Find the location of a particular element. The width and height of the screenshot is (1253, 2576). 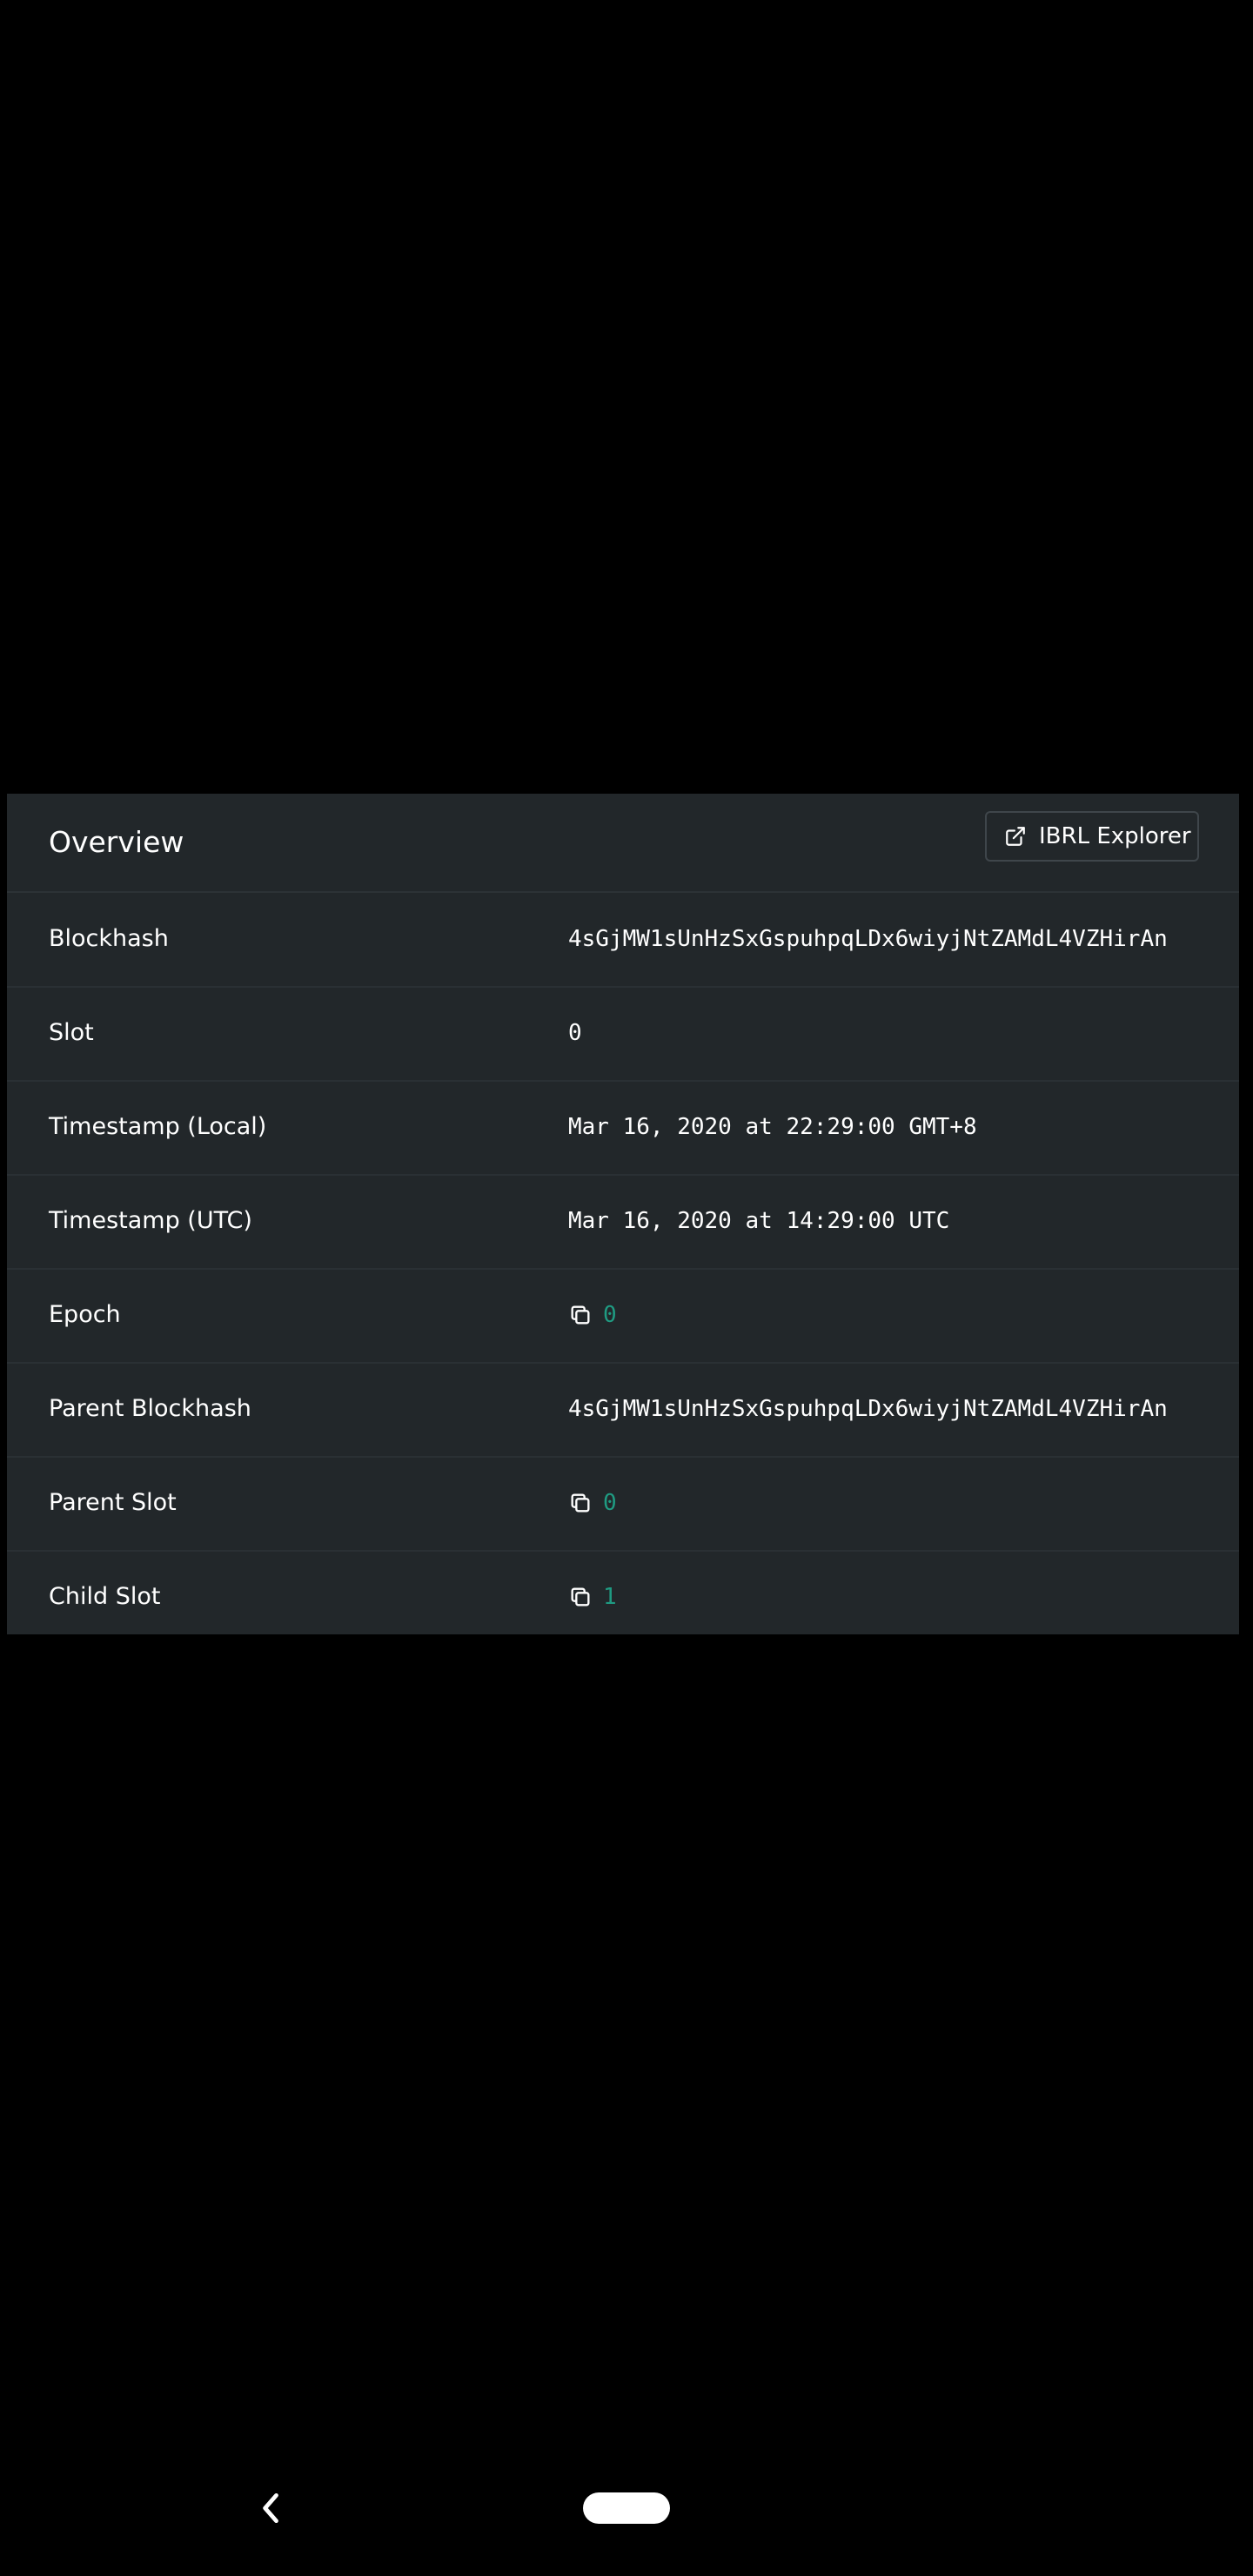

row-label-timestamp-utc: Timestamp (UTC) is located at coordinates (150, 1221).